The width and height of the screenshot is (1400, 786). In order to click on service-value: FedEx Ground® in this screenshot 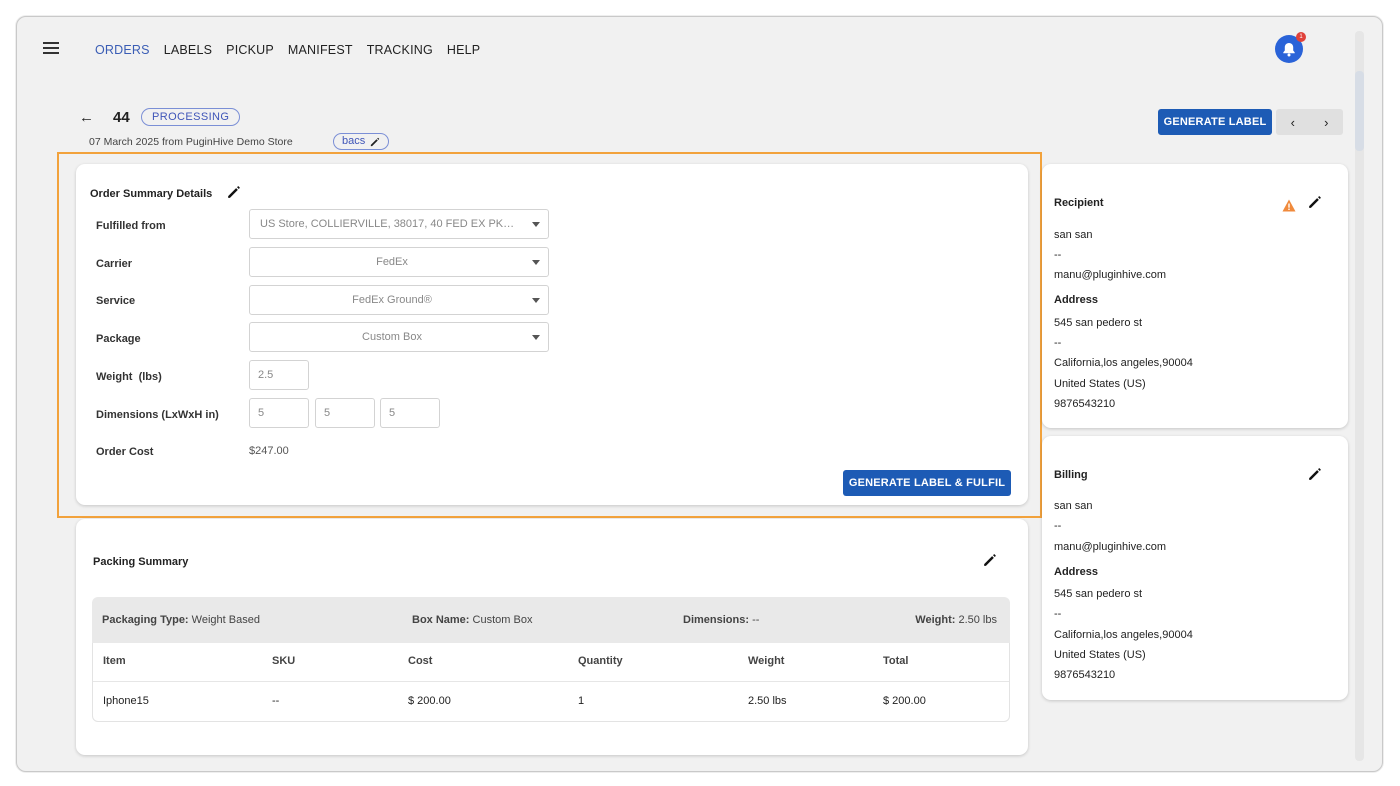, I will do `click(392, 300)`.